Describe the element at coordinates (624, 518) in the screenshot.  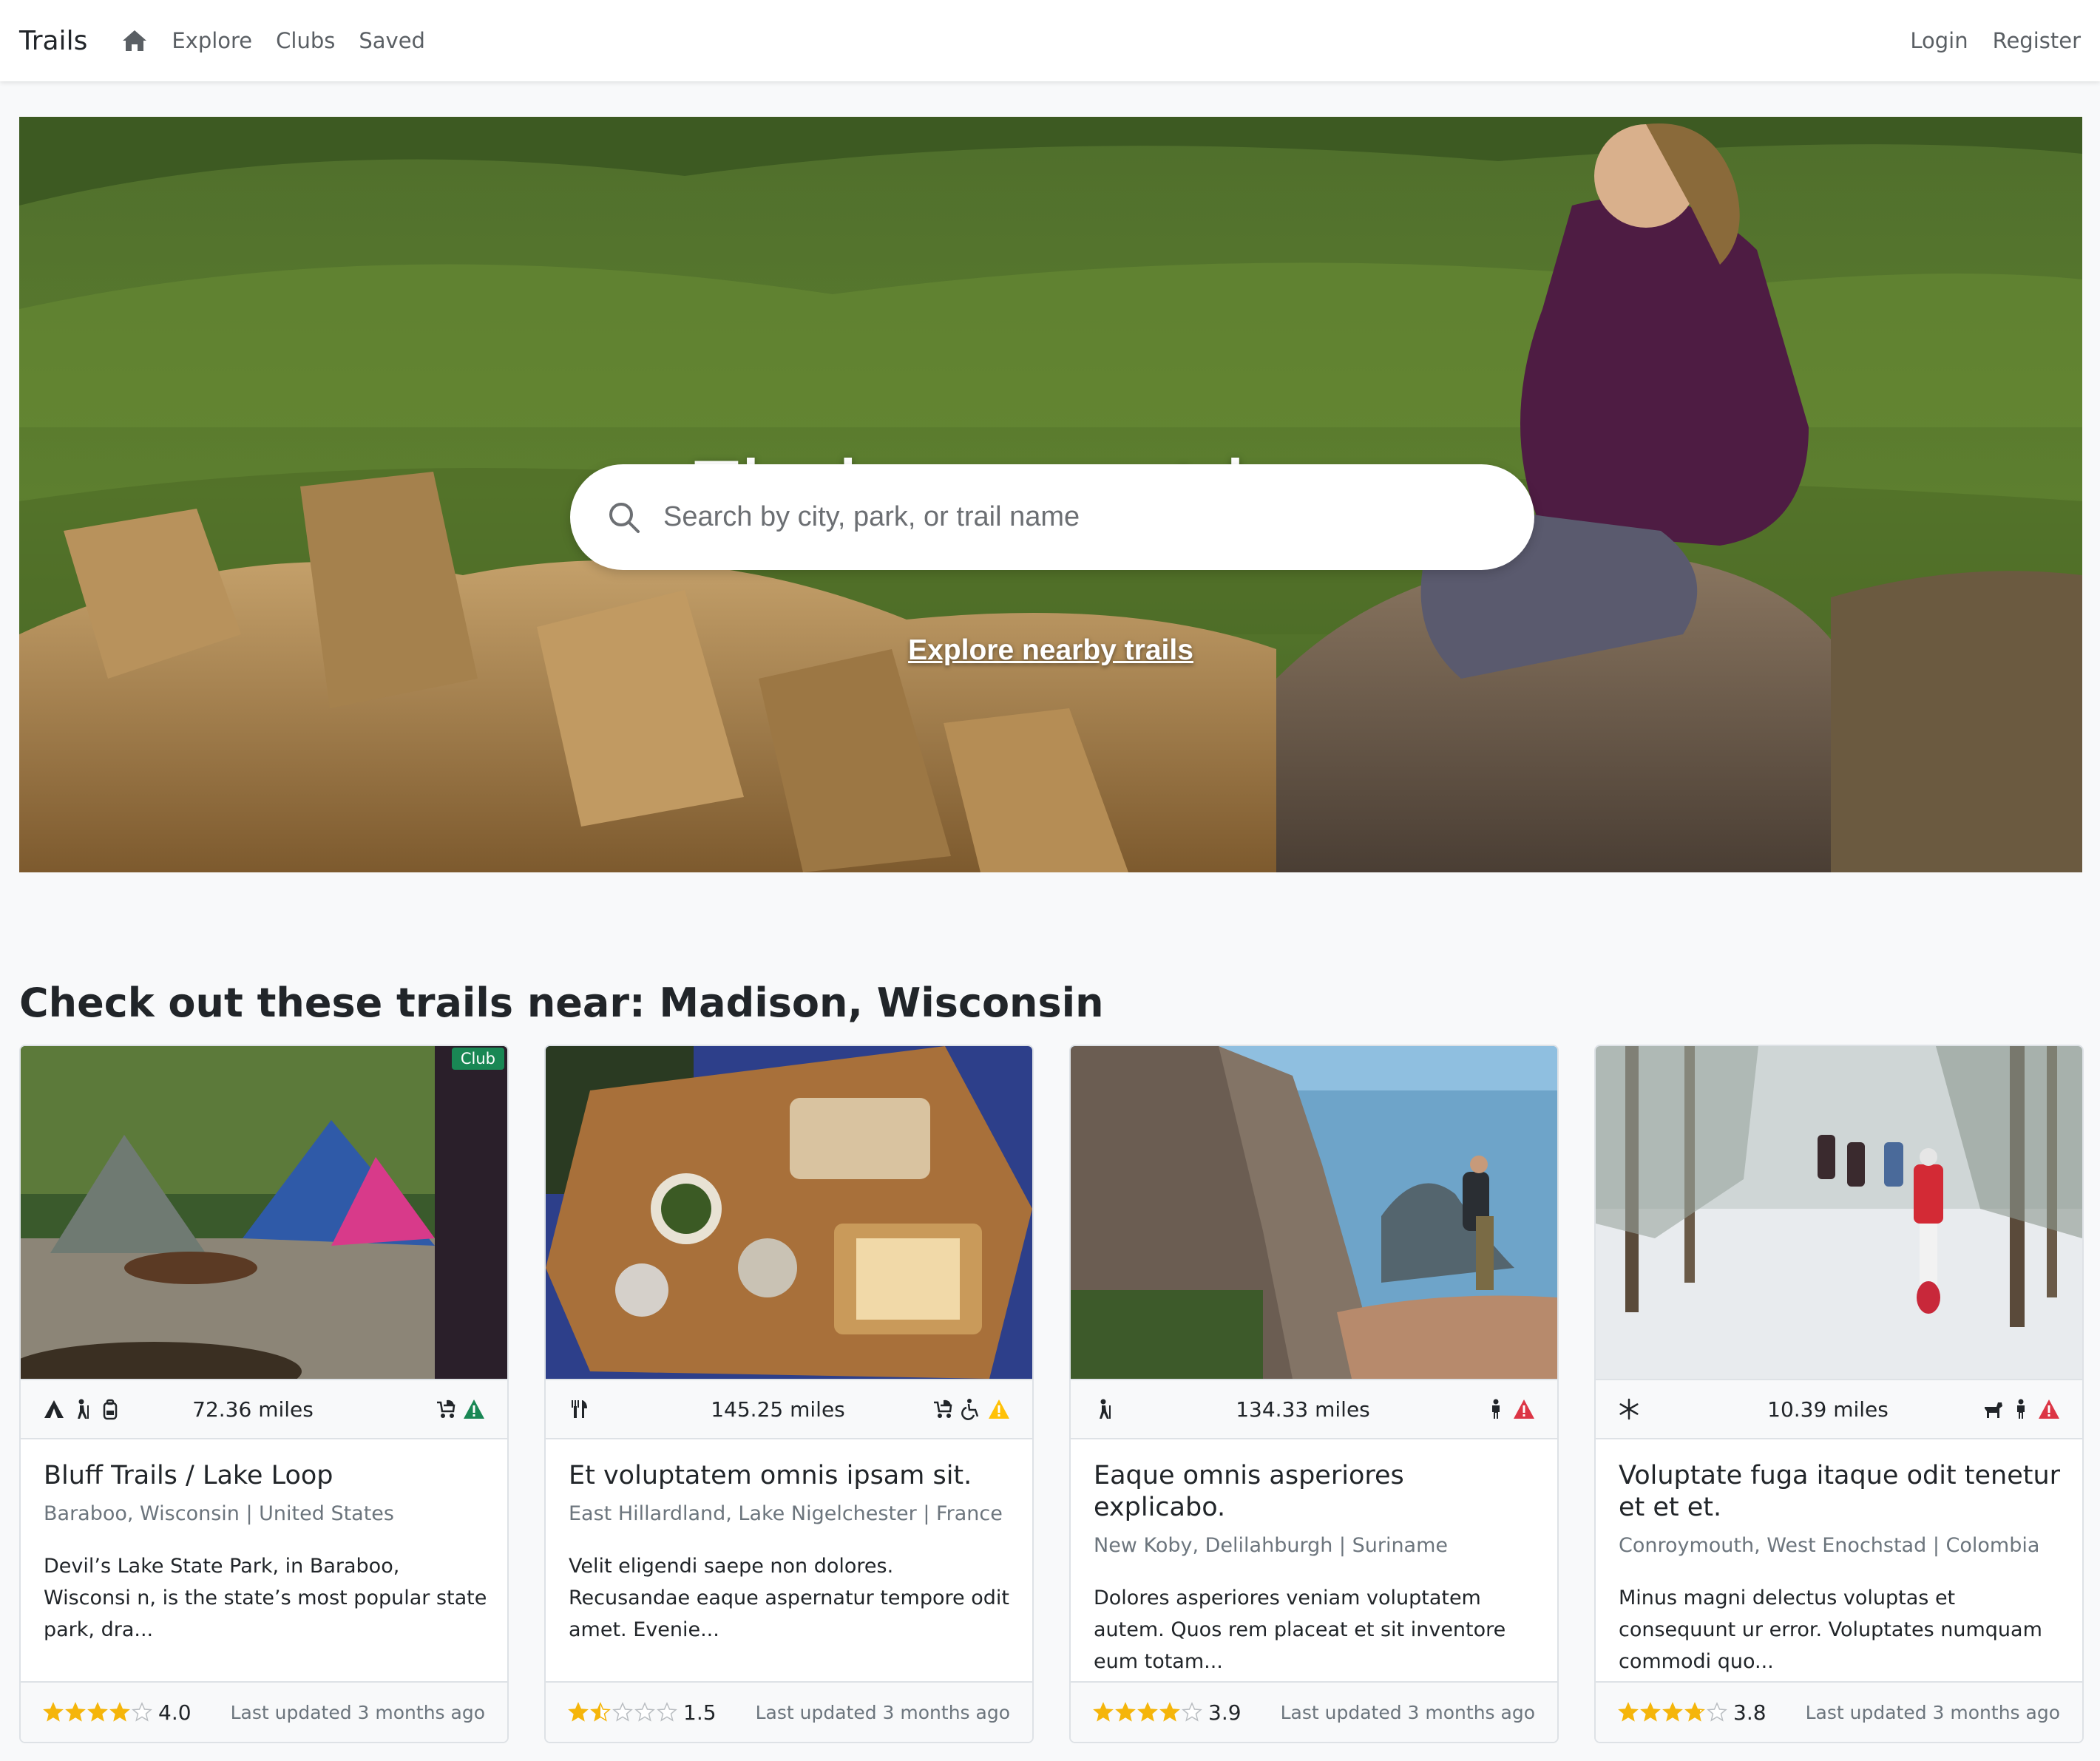
I see `search-icon` at that location.